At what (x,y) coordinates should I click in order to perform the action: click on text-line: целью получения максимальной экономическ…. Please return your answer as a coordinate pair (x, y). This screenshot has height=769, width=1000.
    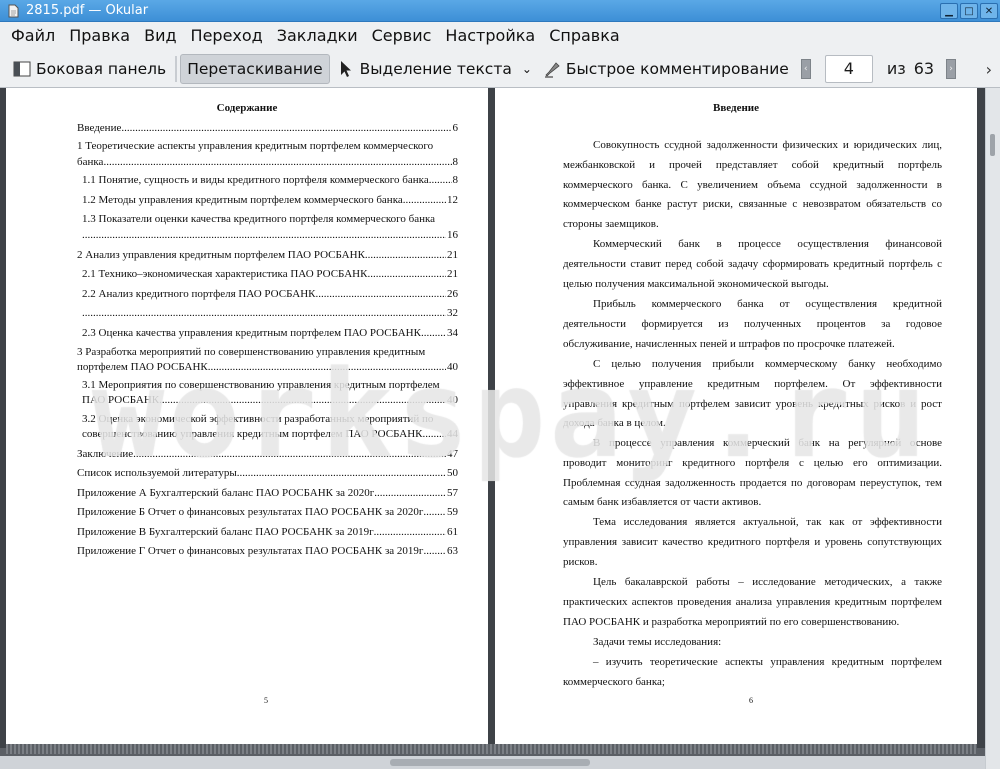
    Looking at the image, I should click on (696, 283).